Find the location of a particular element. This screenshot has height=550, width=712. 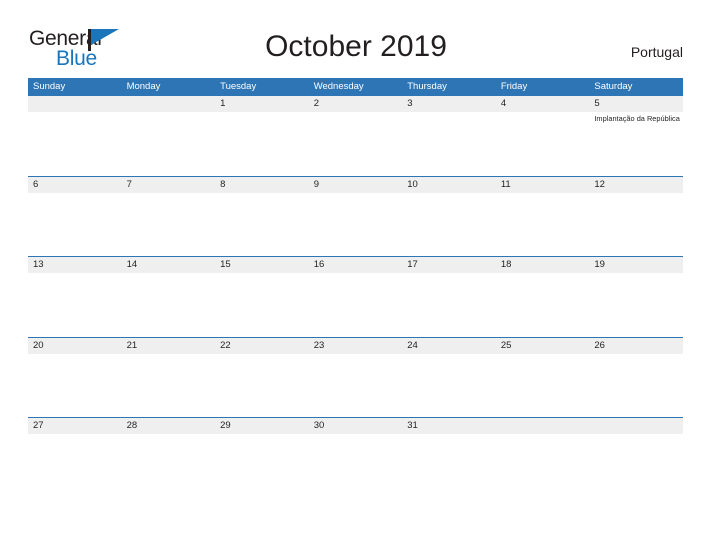

day-cell: 28 is located at coordinates (169, 426).